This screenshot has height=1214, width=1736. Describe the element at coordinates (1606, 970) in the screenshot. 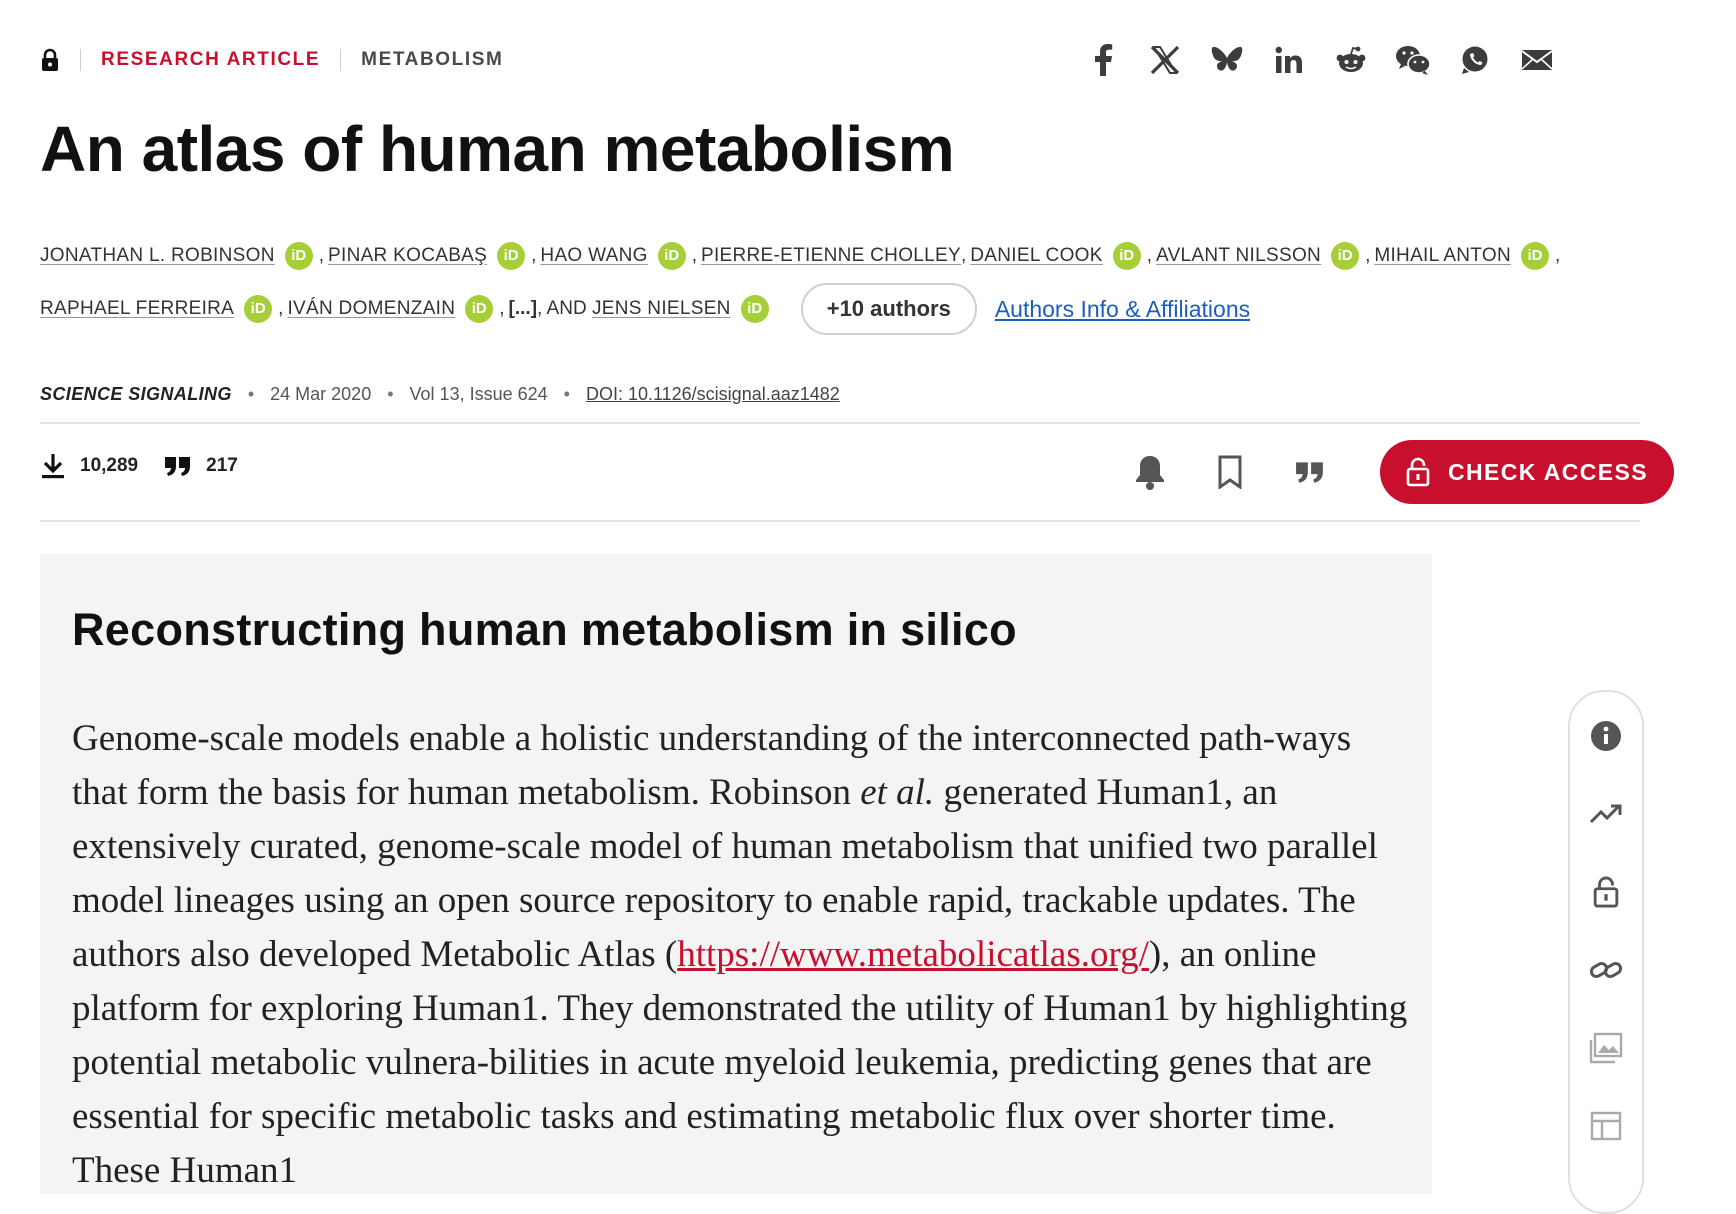

I see `link-icon` at that location.